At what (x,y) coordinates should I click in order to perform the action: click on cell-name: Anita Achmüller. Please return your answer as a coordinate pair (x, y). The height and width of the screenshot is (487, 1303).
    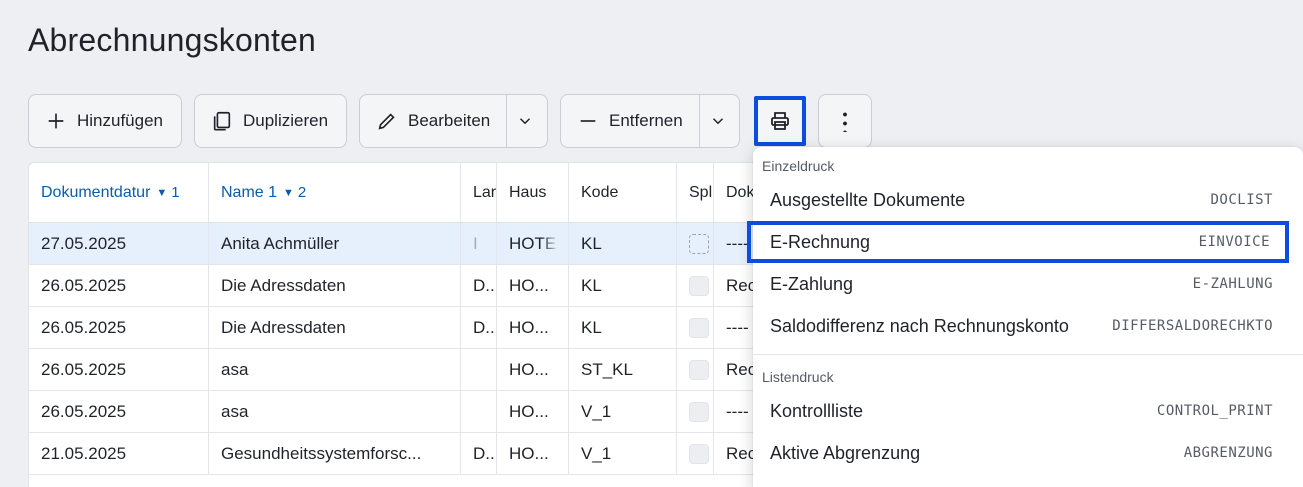
    Looking at the image, I should click on (335, 243).